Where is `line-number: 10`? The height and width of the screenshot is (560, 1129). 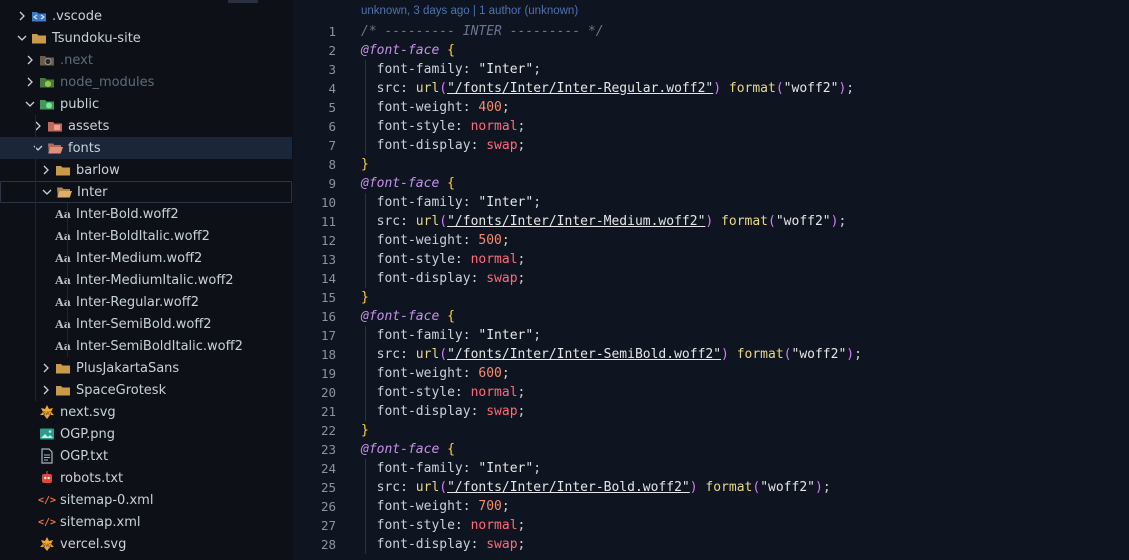
line-number: 10 is located at coordinates (328, 202).